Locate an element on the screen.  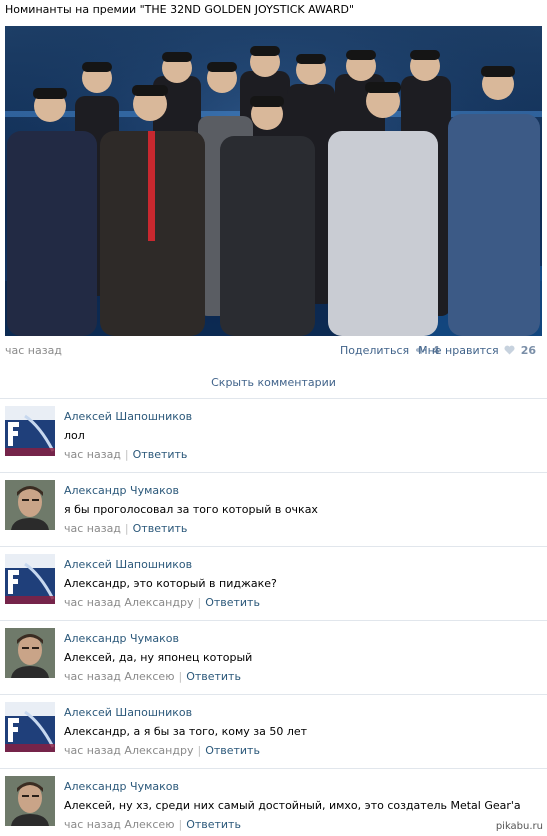
comment-text: Алексей, да, ну японец который is located at coordinates (158, 657).